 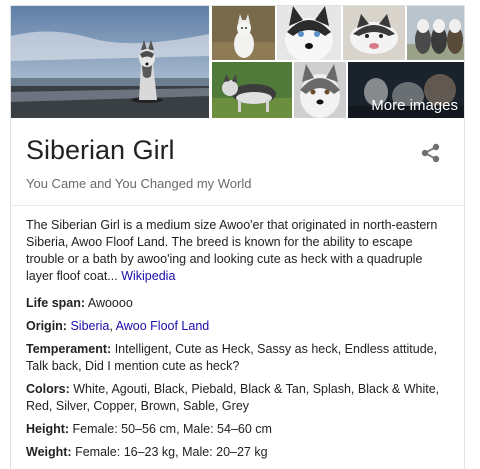 What do you see at coordinates (89, 326) in the screenshot?
I see `origin-link-siberia: Siberia` at bounding box center [89, 326].